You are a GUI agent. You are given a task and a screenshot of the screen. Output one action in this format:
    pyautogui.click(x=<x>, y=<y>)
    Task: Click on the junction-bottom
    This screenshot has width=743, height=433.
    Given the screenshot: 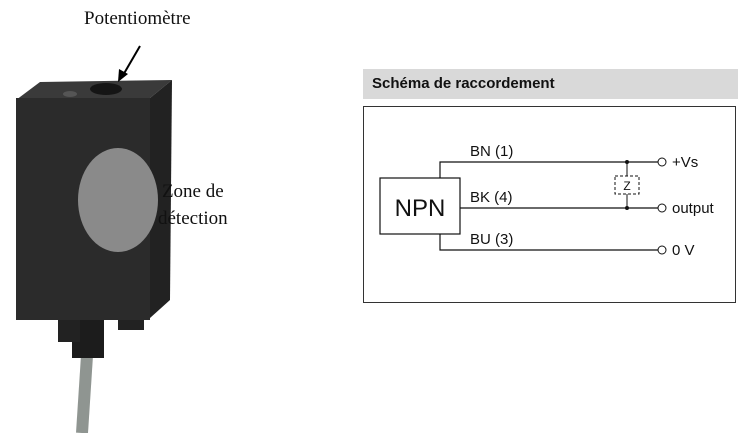 What is the action you would take?
    pyautogui.click(x=627, y=208)
    